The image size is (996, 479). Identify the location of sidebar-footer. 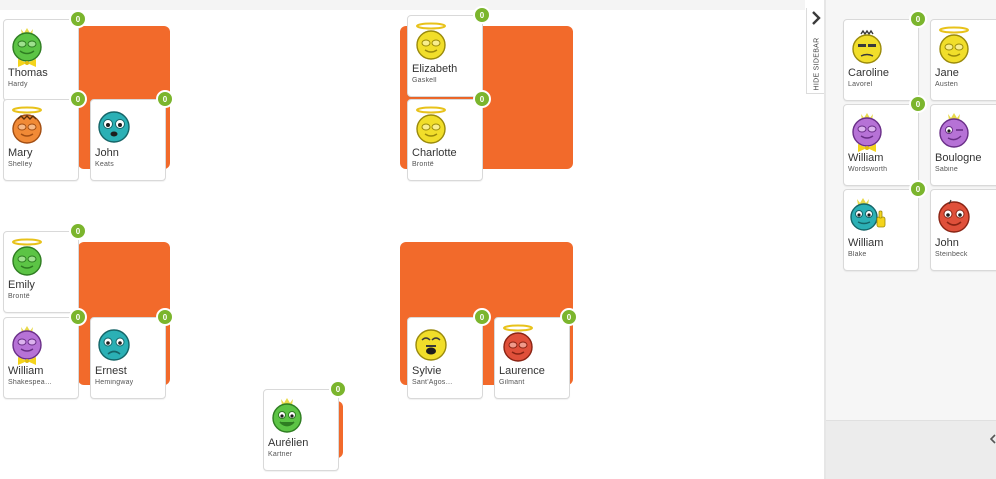
(911, 449).